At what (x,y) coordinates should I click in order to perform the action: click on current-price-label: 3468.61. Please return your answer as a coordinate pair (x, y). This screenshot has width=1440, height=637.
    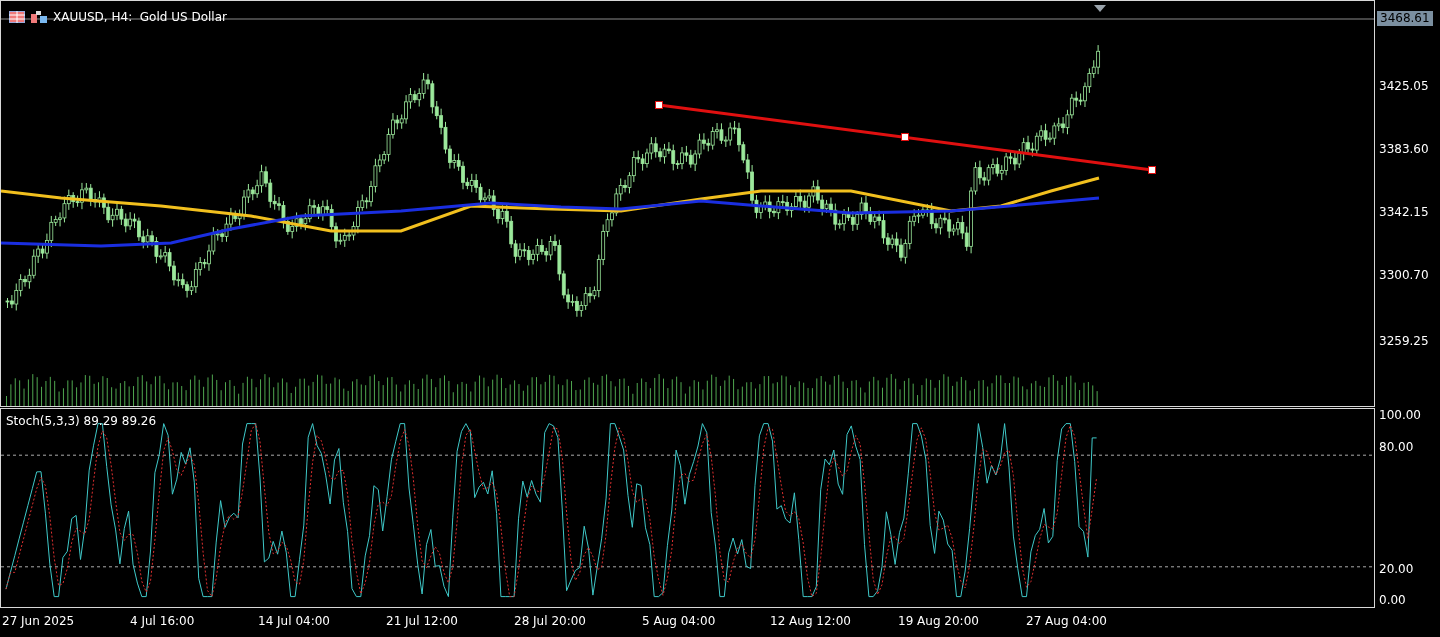
    Looking at the image, I should click on (1405, 18).